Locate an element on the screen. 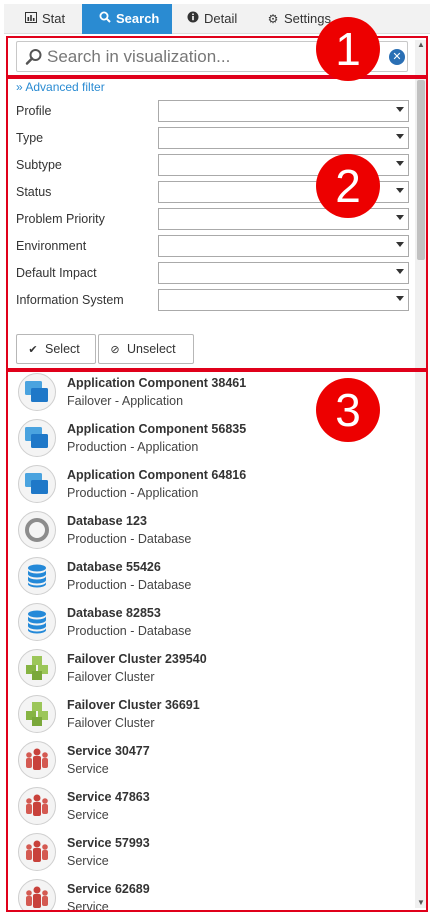  info-icon is located at coordinates (193, 19).